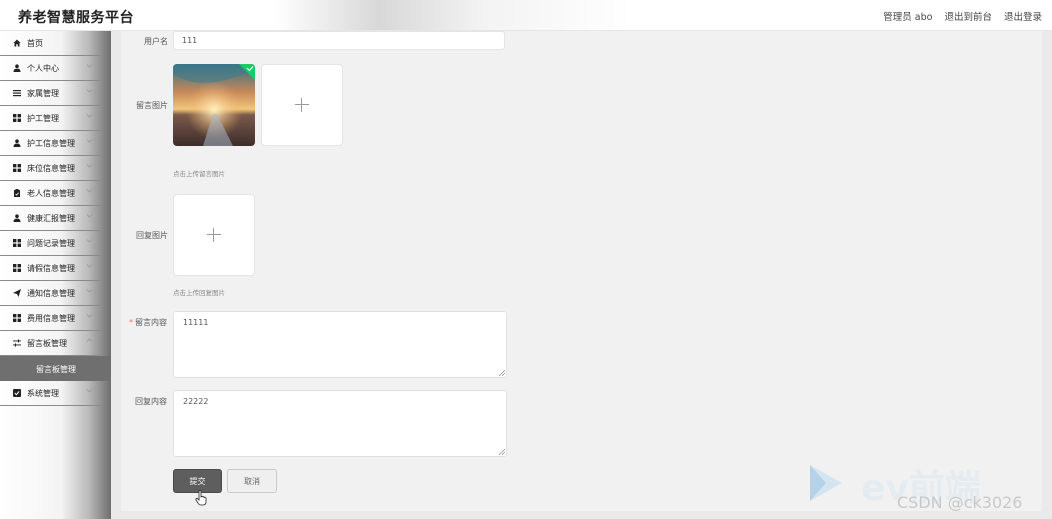 This screenshot has height=519, width=1052. I want to click on sidebar-subitem-active: 留言板管理, so click(55, 368).